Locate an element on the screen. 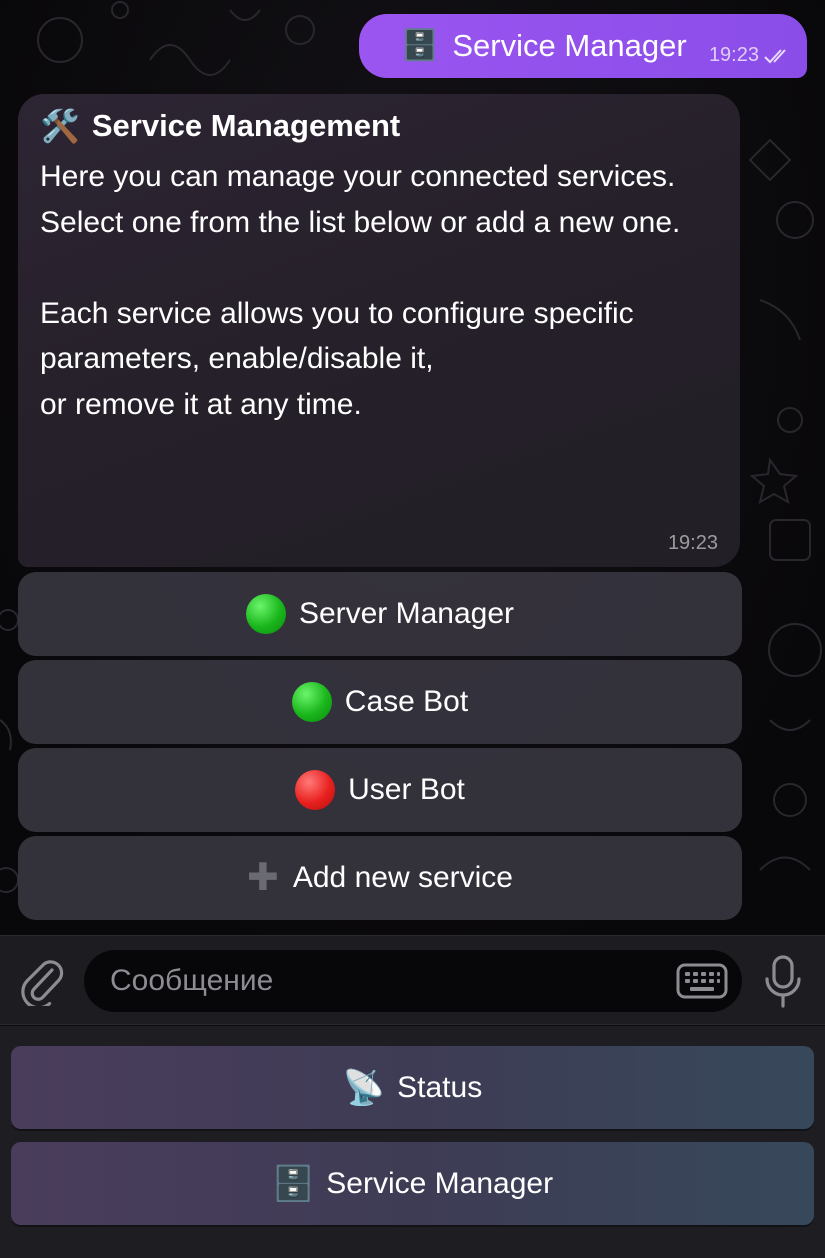 This screenshot has width=825, height=1258. outgoing-message-time: 19:23 is located at coordinates (733, 55).